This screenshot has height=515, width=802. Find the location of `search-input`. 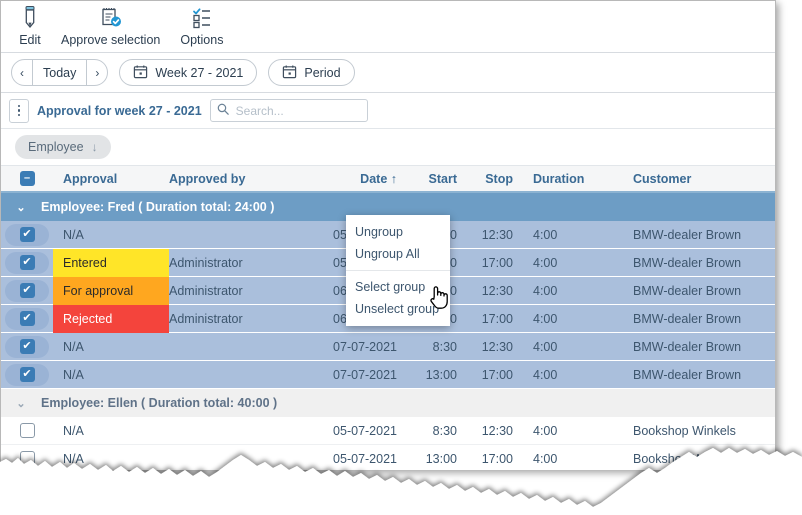

search-input is located at coordinates (297, 110).